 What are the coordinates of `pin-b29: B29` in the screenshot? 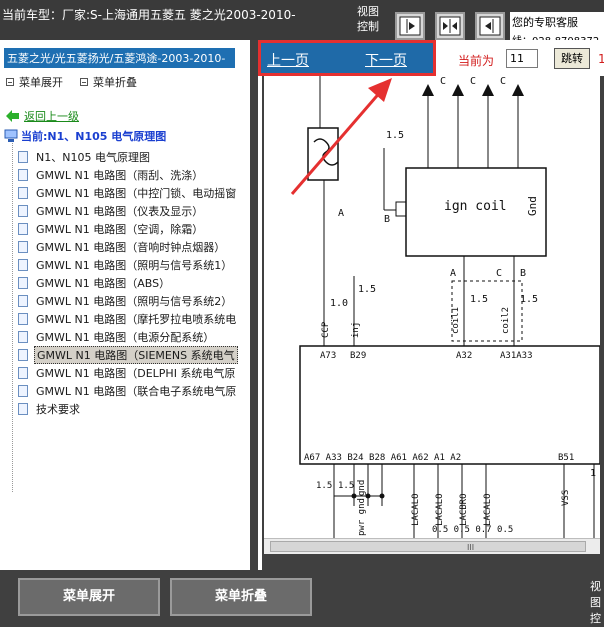 It's located at (358, 356).